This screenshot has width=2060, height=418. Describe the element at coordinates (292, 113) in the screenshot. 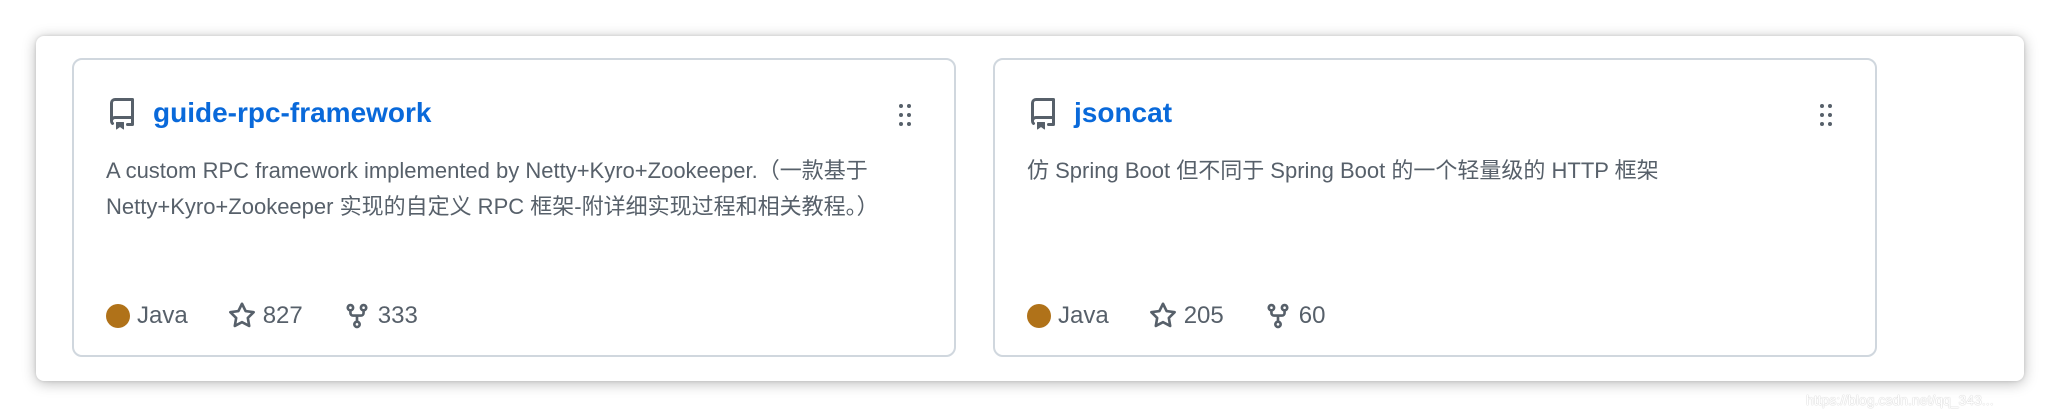

I see `repo-name-link: guide-rpc-framework` at that location.